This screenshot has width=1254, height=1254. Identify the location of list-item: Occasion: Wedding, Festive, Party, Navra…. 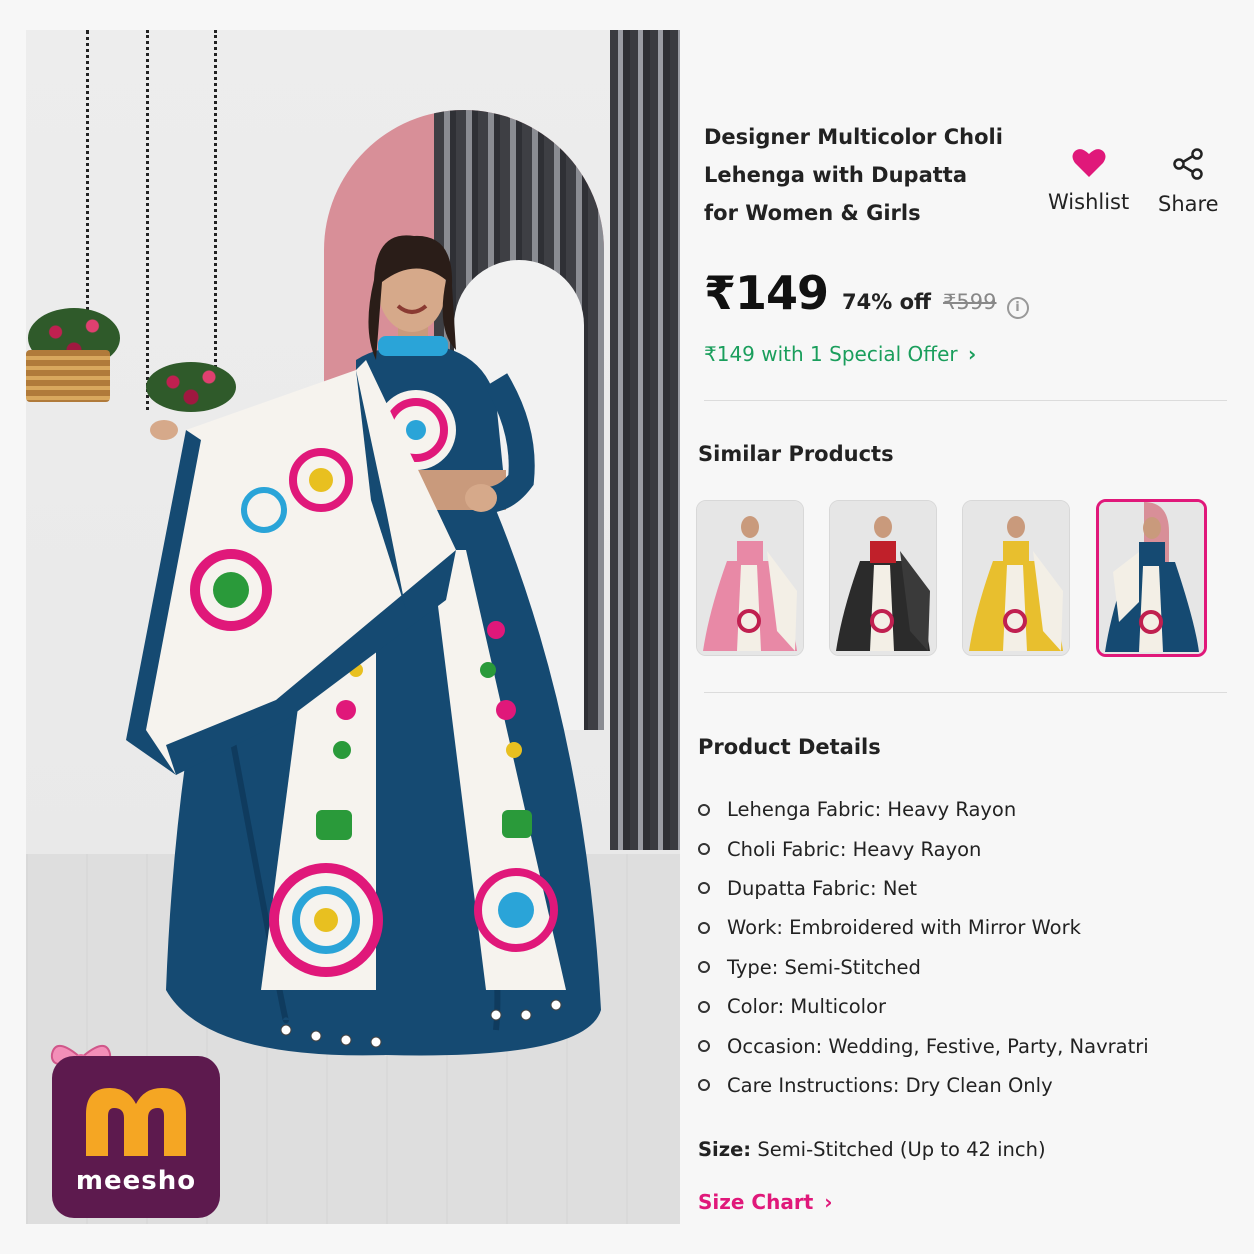
(923, 1045).